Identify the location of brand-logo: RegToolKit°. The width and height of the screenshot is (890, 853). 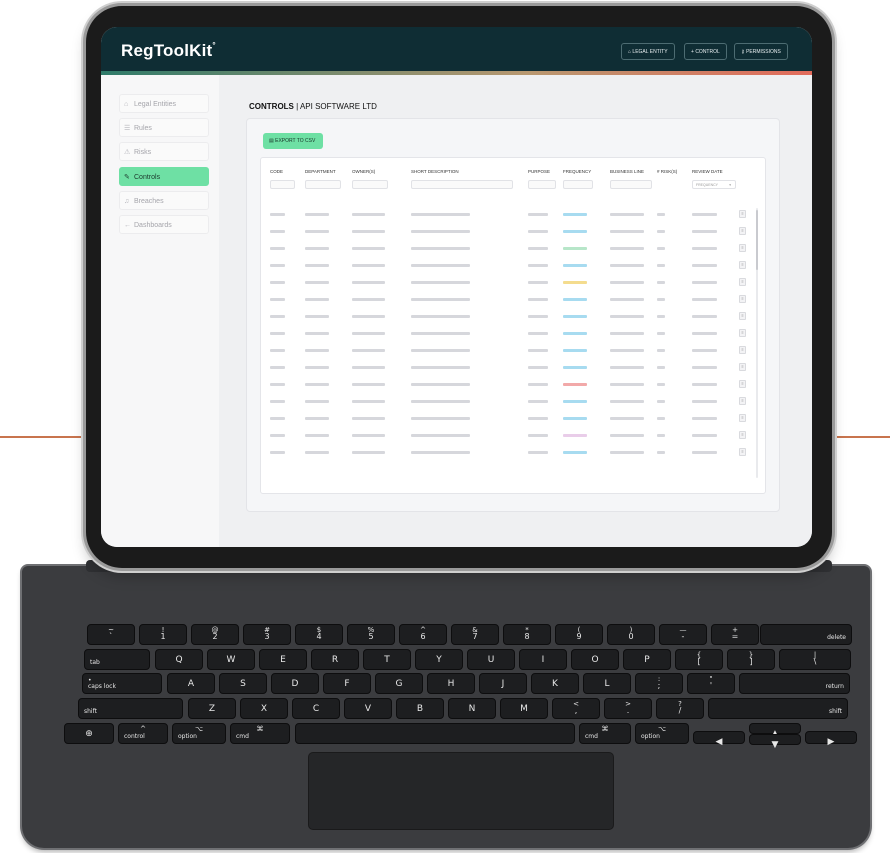
(168, 51).